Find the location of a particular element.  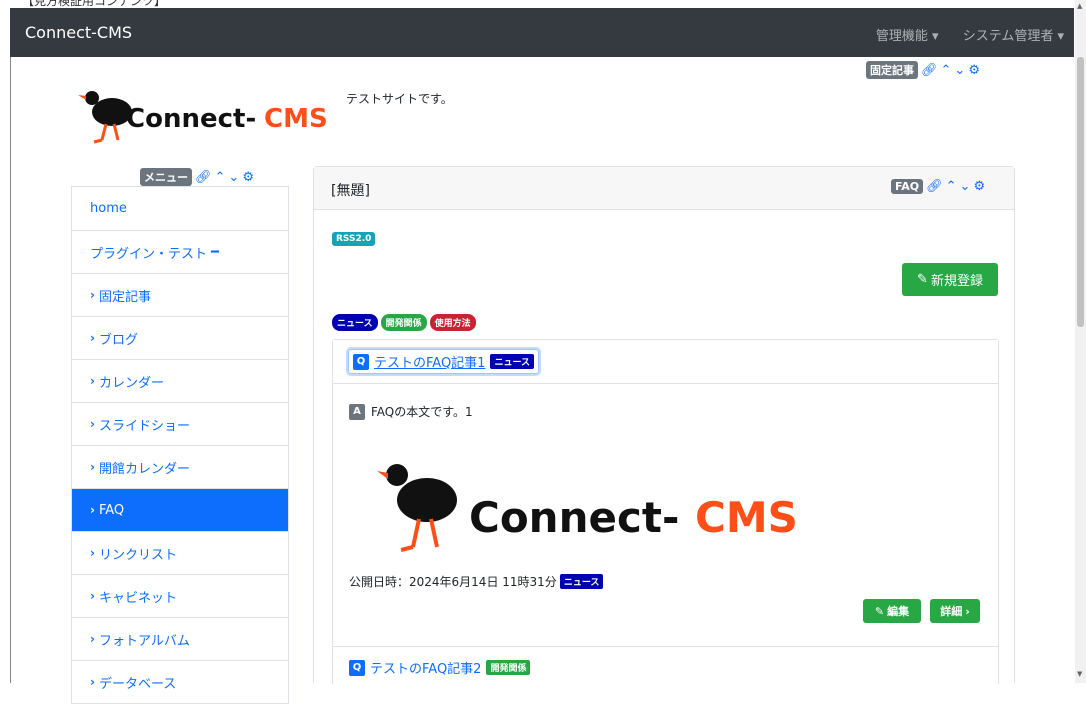

rss-badge: RSS2.0 is located at coordinates (354, 239).